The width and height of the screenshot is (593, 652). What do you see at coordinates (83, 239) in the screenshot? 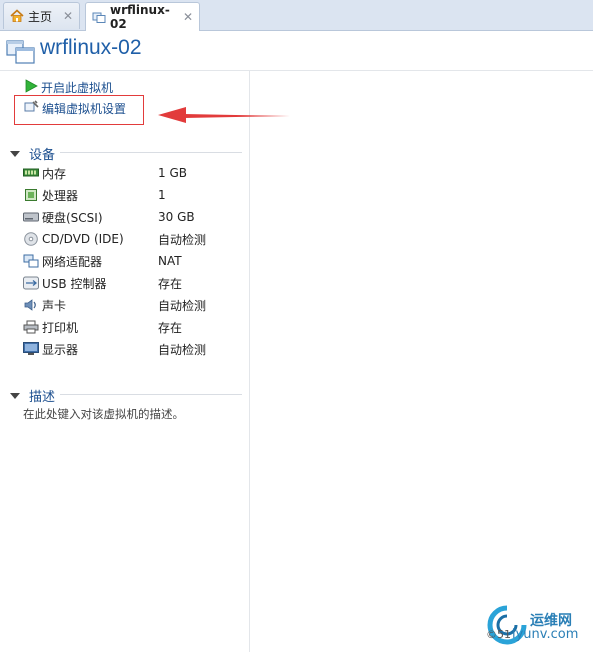
I see `device-name: CD/DVD (IDE)` at bounding box center [83, 239].